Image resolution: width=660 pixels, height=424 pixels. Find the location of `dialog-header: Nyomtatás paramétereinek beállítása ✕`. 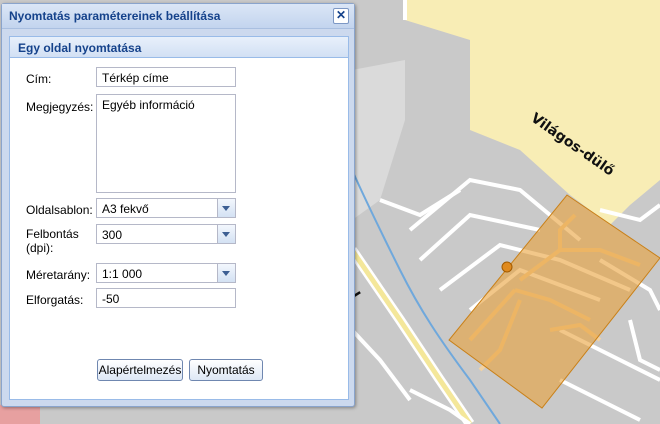

dialog-header: Nyomtatás paramétereinek beállítása ✕ is located at coordinates (178, 16).